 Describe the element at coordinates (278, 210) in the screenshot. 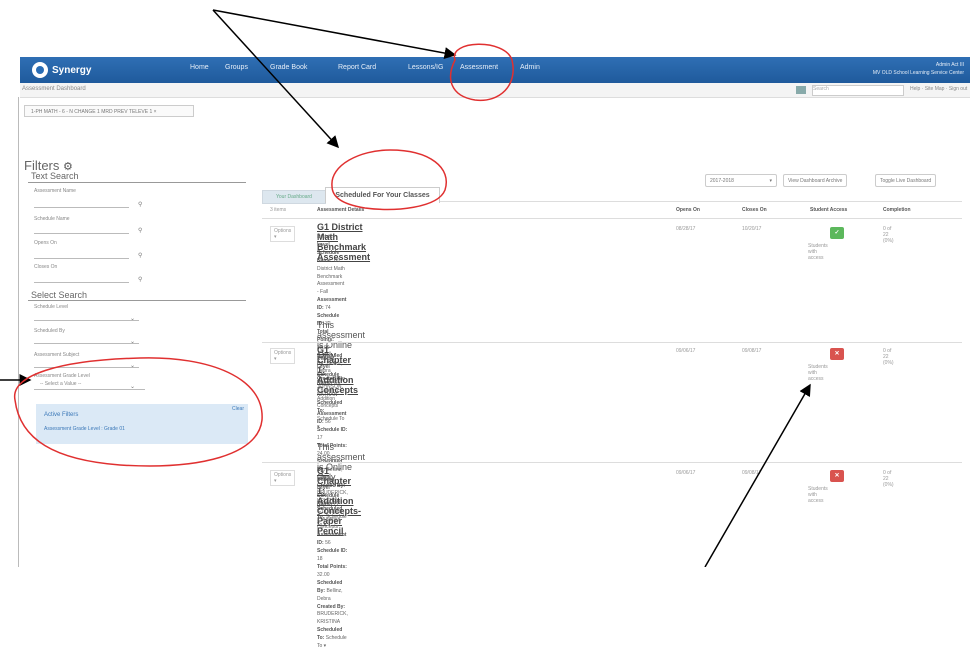

I see `item-count: 3 items` at that location.